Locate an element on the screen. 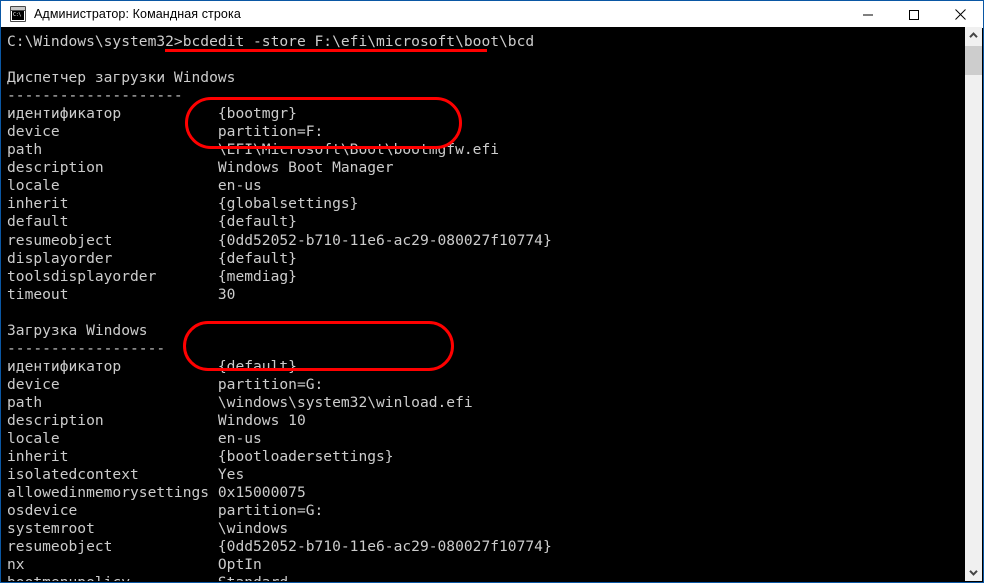 This screenshot has height=583, width=984. console-line: device partition=F: is located at coordinates (165, 132).